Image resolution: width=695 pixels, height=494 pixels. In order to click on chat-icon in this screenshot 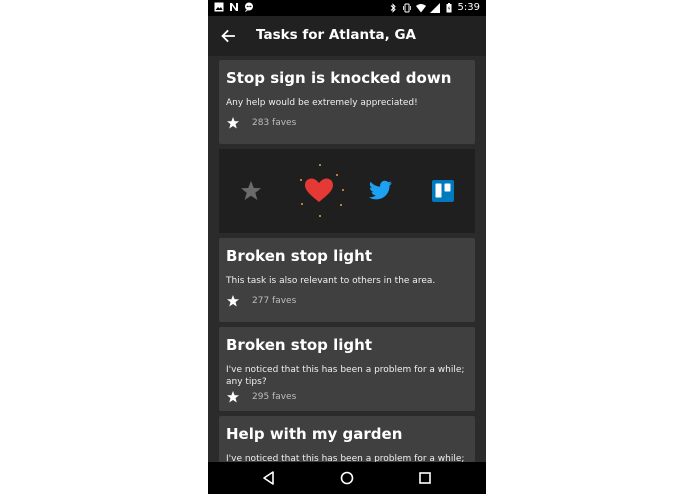, I will do `click(249, 7)`.